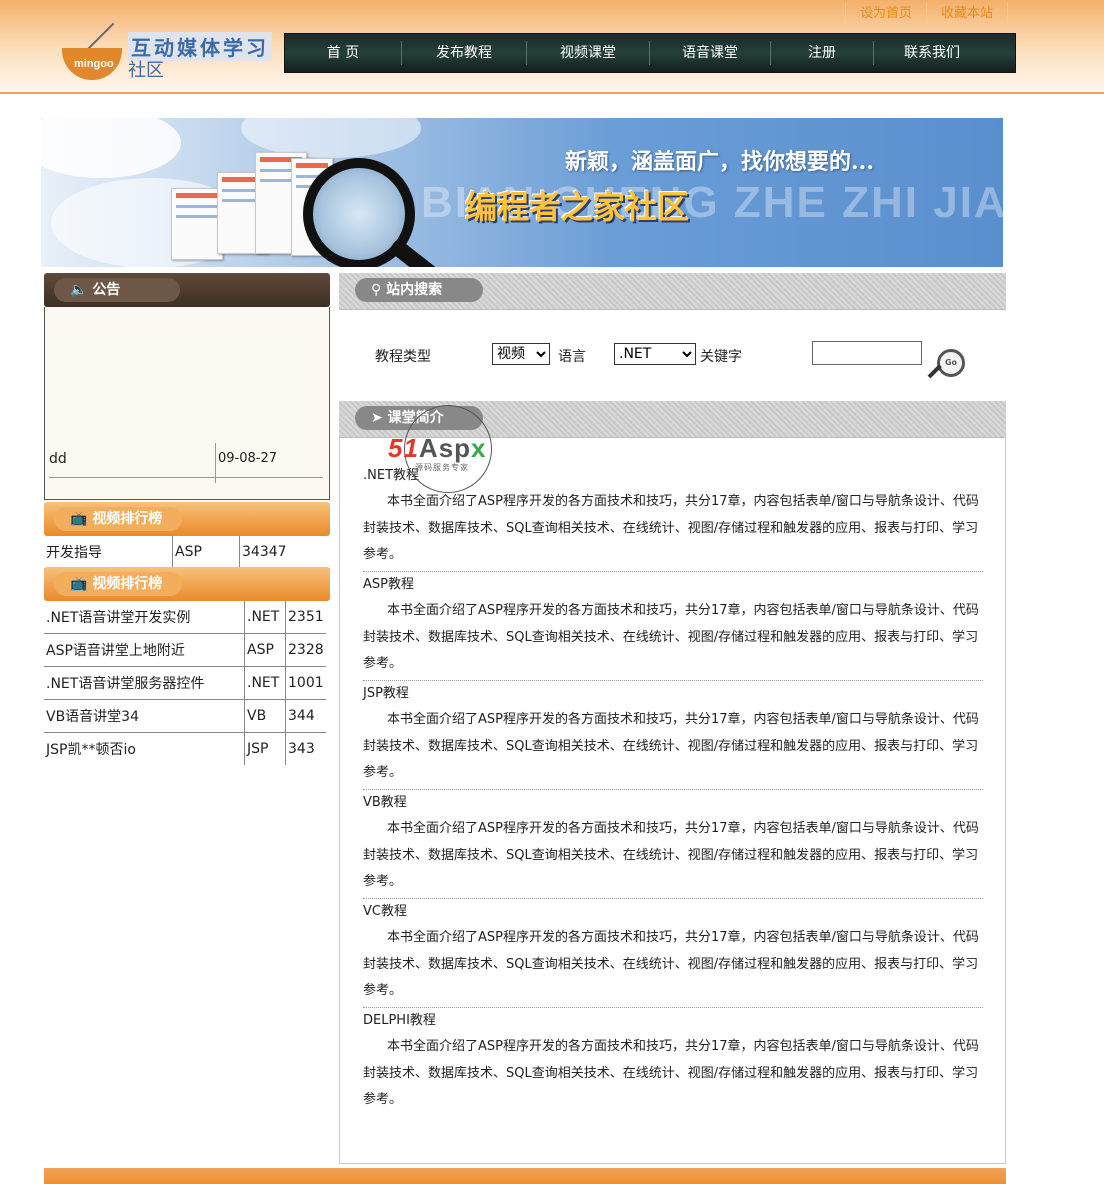 The width and height of the screenshot is (1104, 1184). What do you see at coordinates (414, 290) in the screenshot?
I see `search-title: 站内搜索` at bounding box center [414, 290].